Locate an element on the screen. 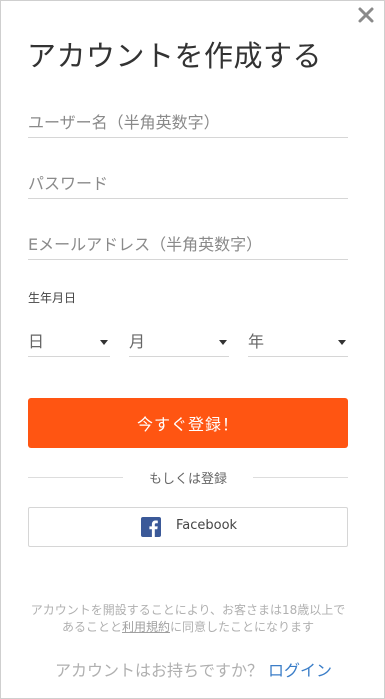 The image size is (385, 699). terms-link: 利用規約 is located at coordinates (146, 627).